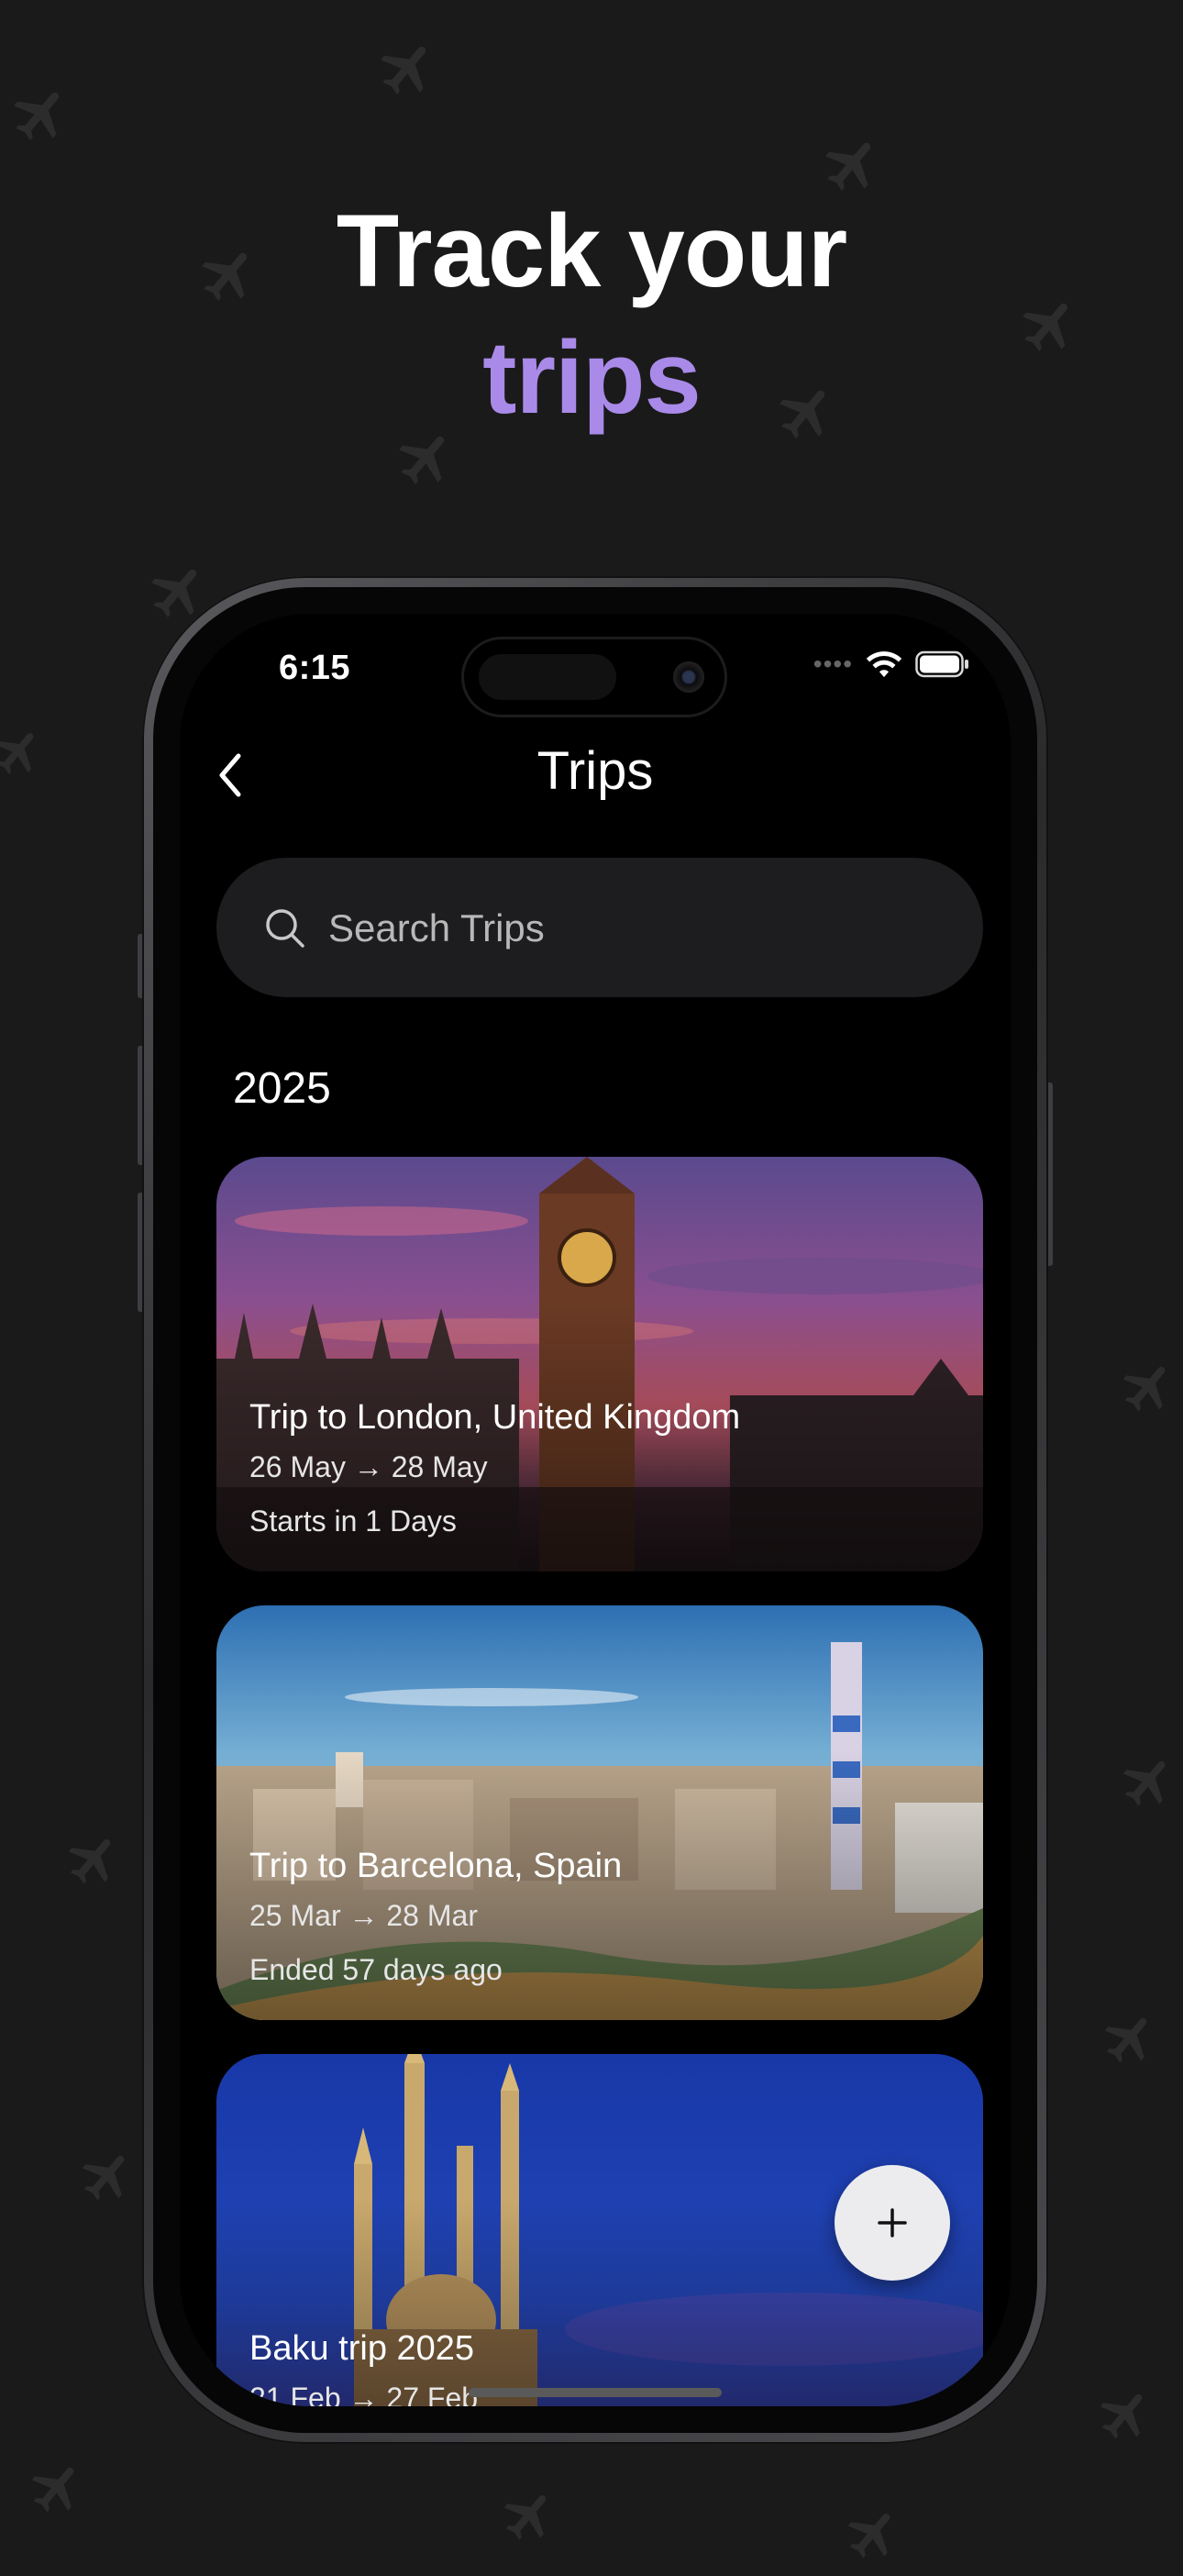 Image resolution: width=1183 pixels, height=2576 pixels. What do you see at coordinates (833, 664) in the screenshot?
I see `signal-dots: ••••` at bounding box center [833, 664].